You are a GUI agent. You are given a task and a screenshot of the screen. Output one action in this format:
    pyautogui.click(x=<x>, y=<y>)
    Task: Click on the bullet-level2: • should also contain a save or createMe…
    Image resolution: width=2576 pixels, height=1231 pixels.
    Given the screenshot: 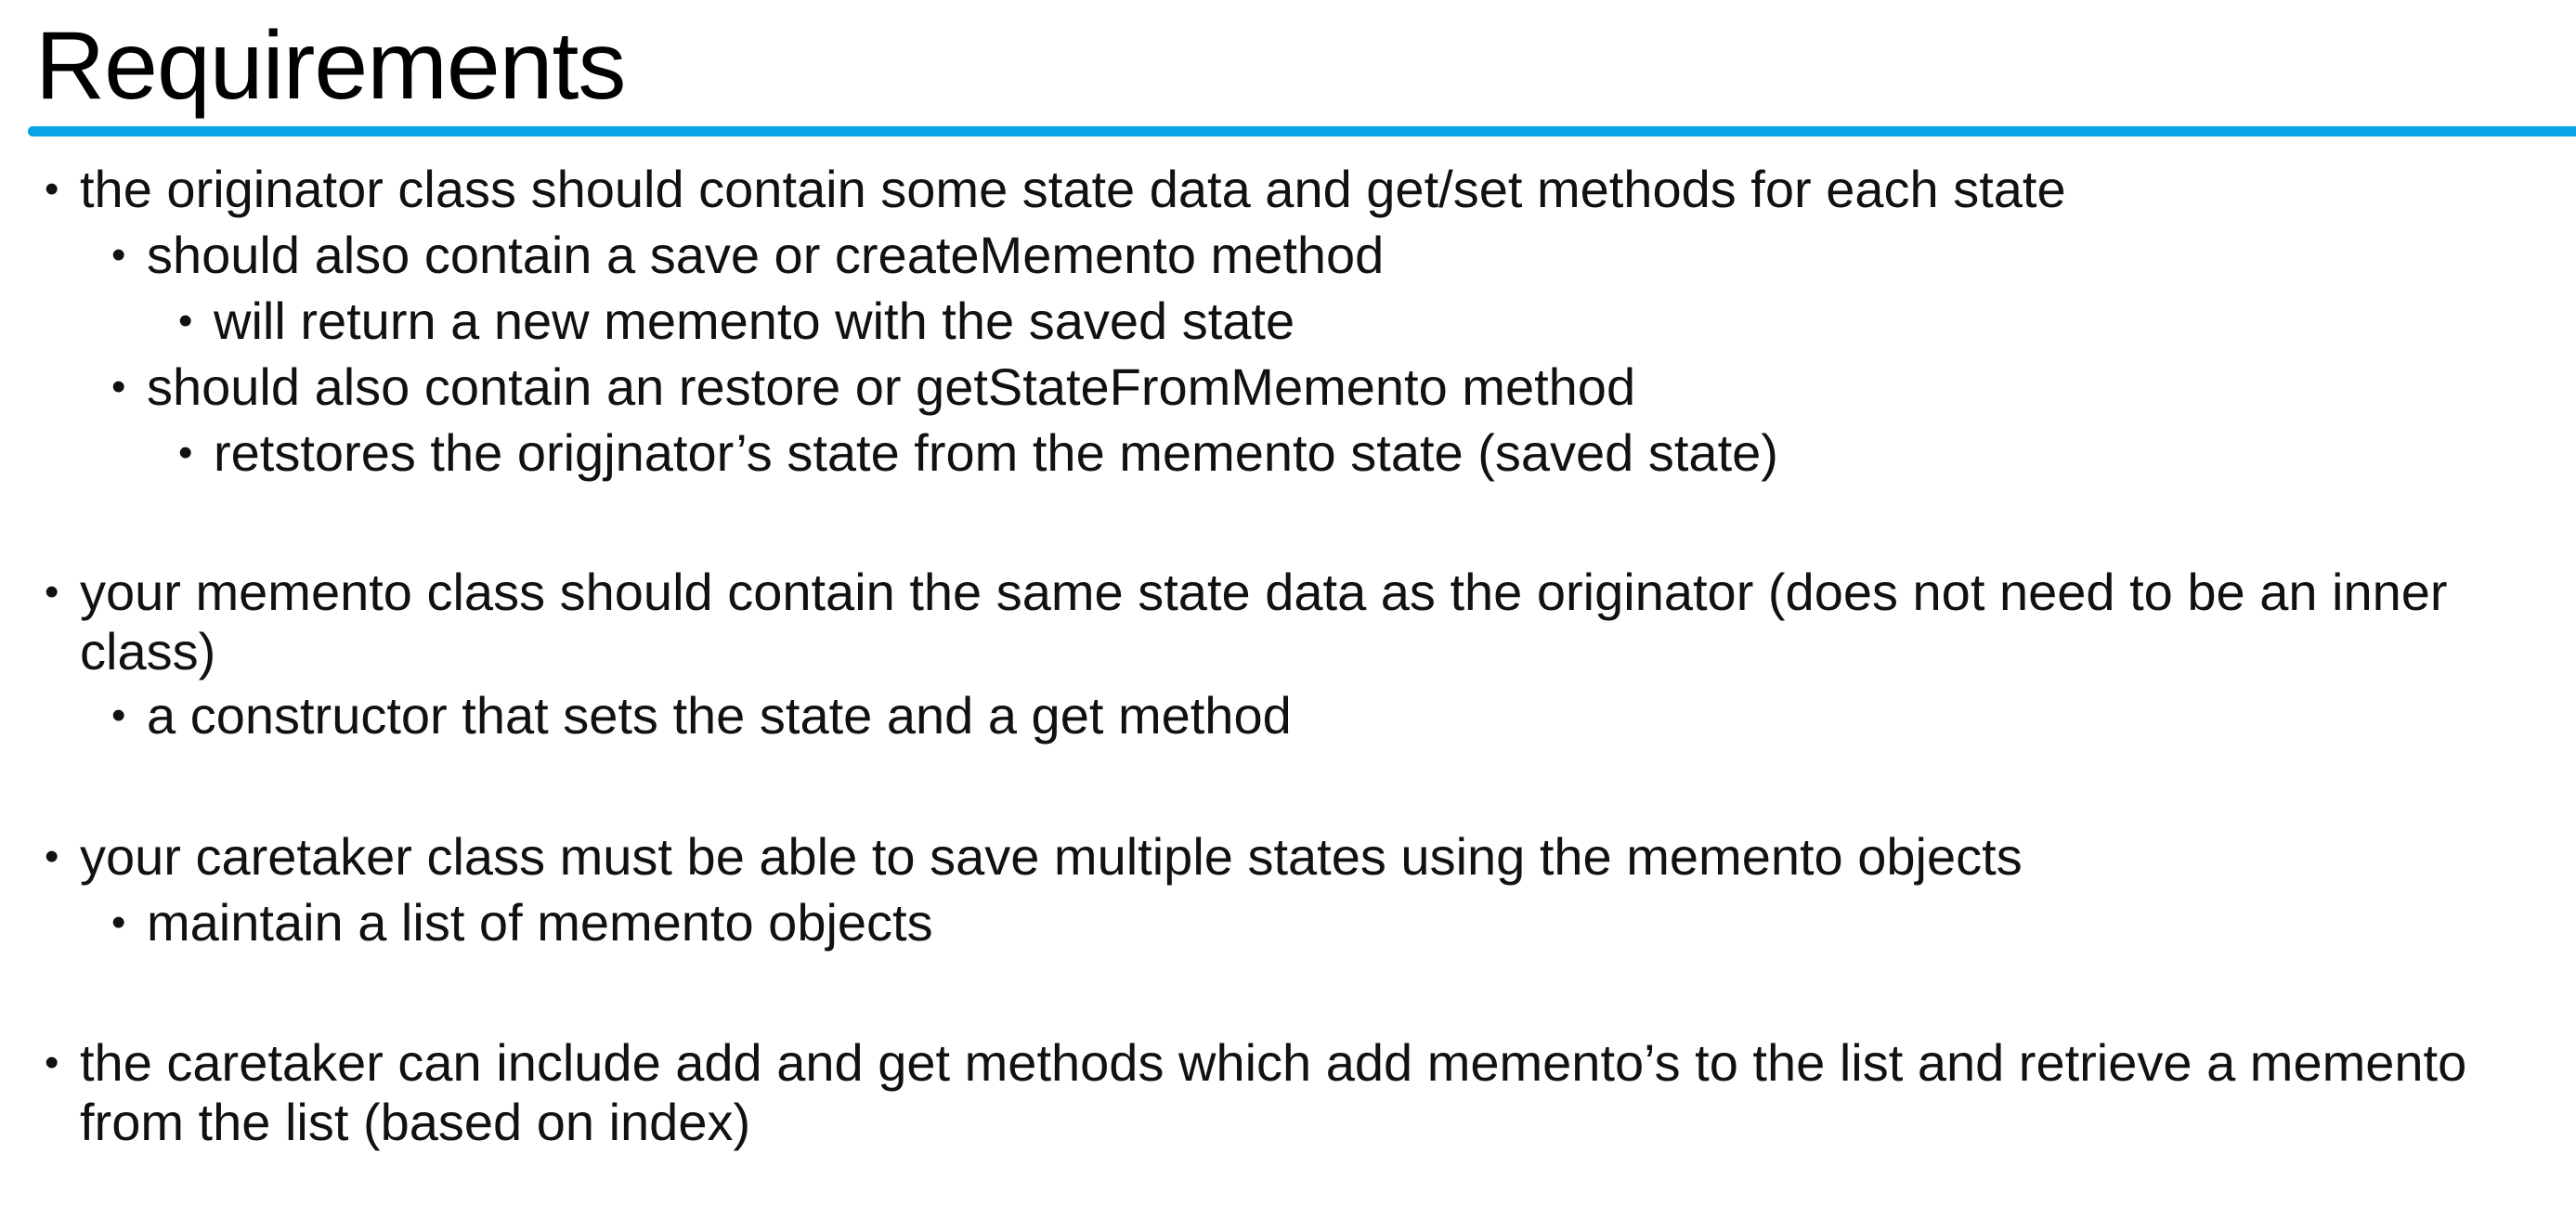 What is the action you would take?
    pyautogui.click(x=748, y=255)
    